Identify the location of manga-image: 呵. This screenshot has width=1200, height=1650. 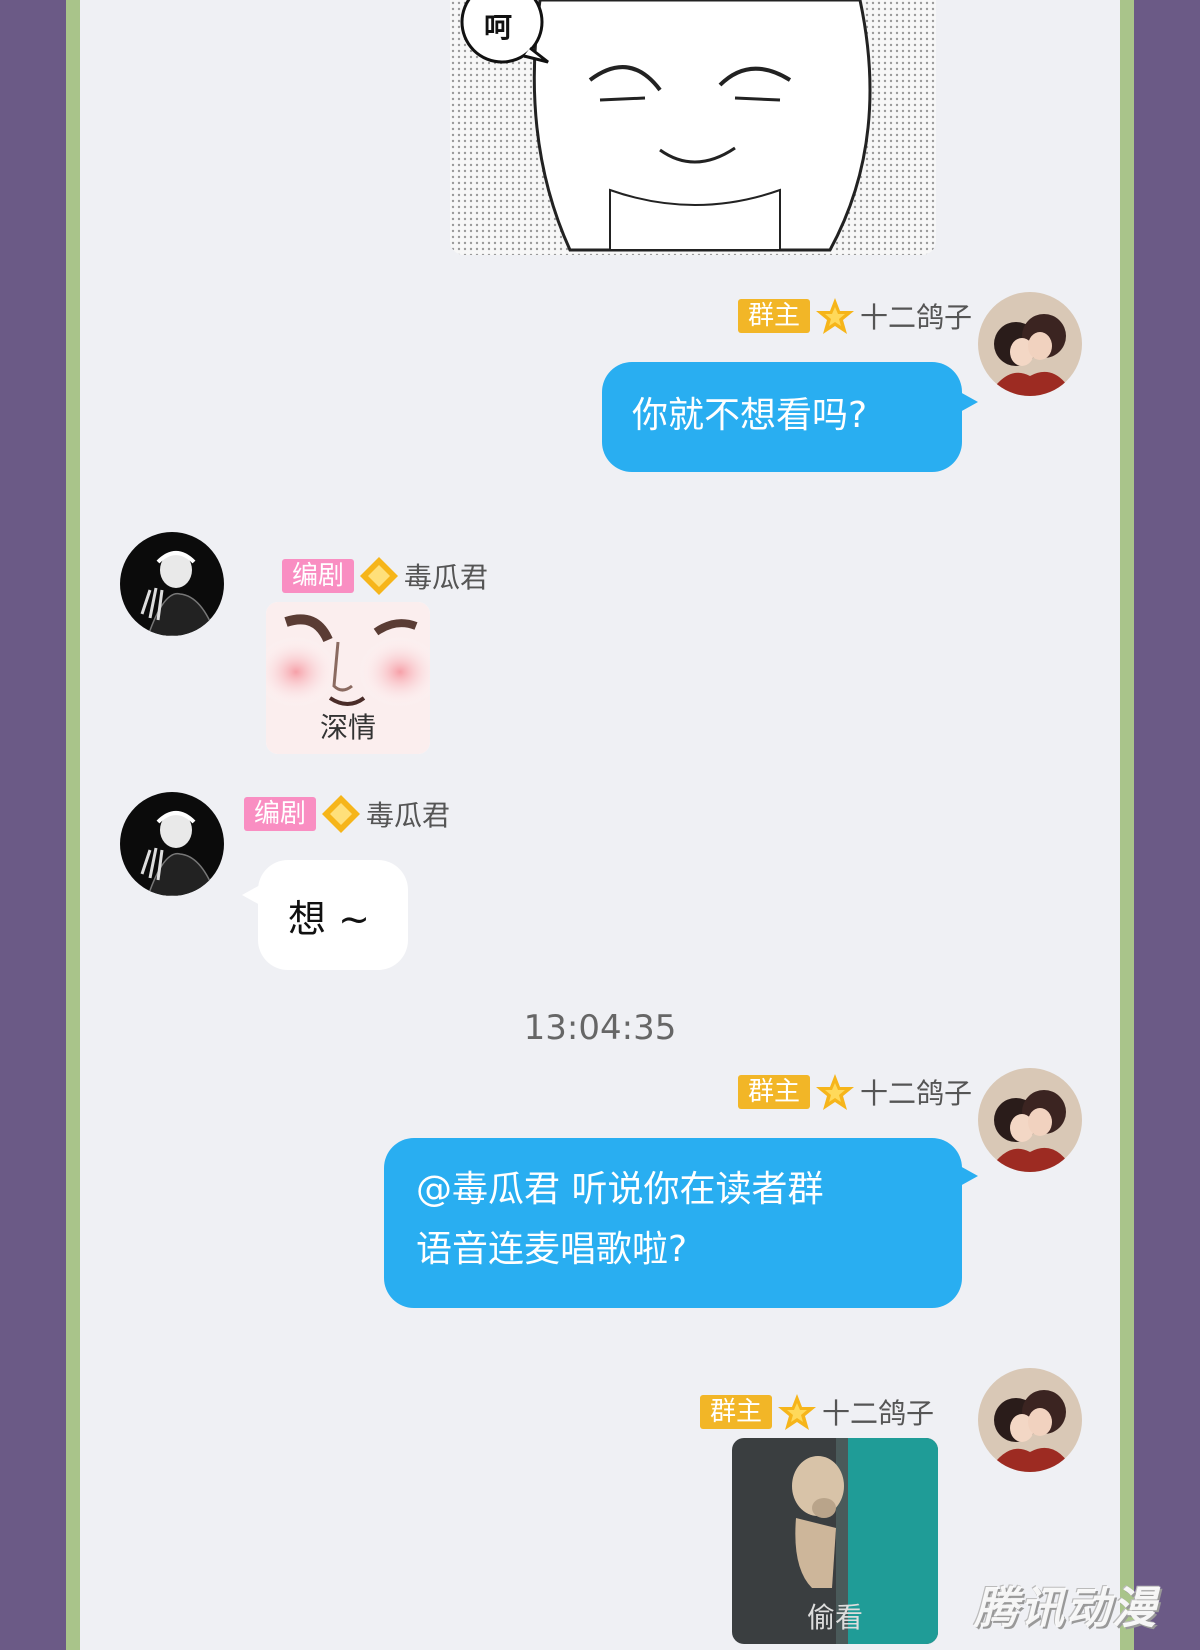
(693, 127).